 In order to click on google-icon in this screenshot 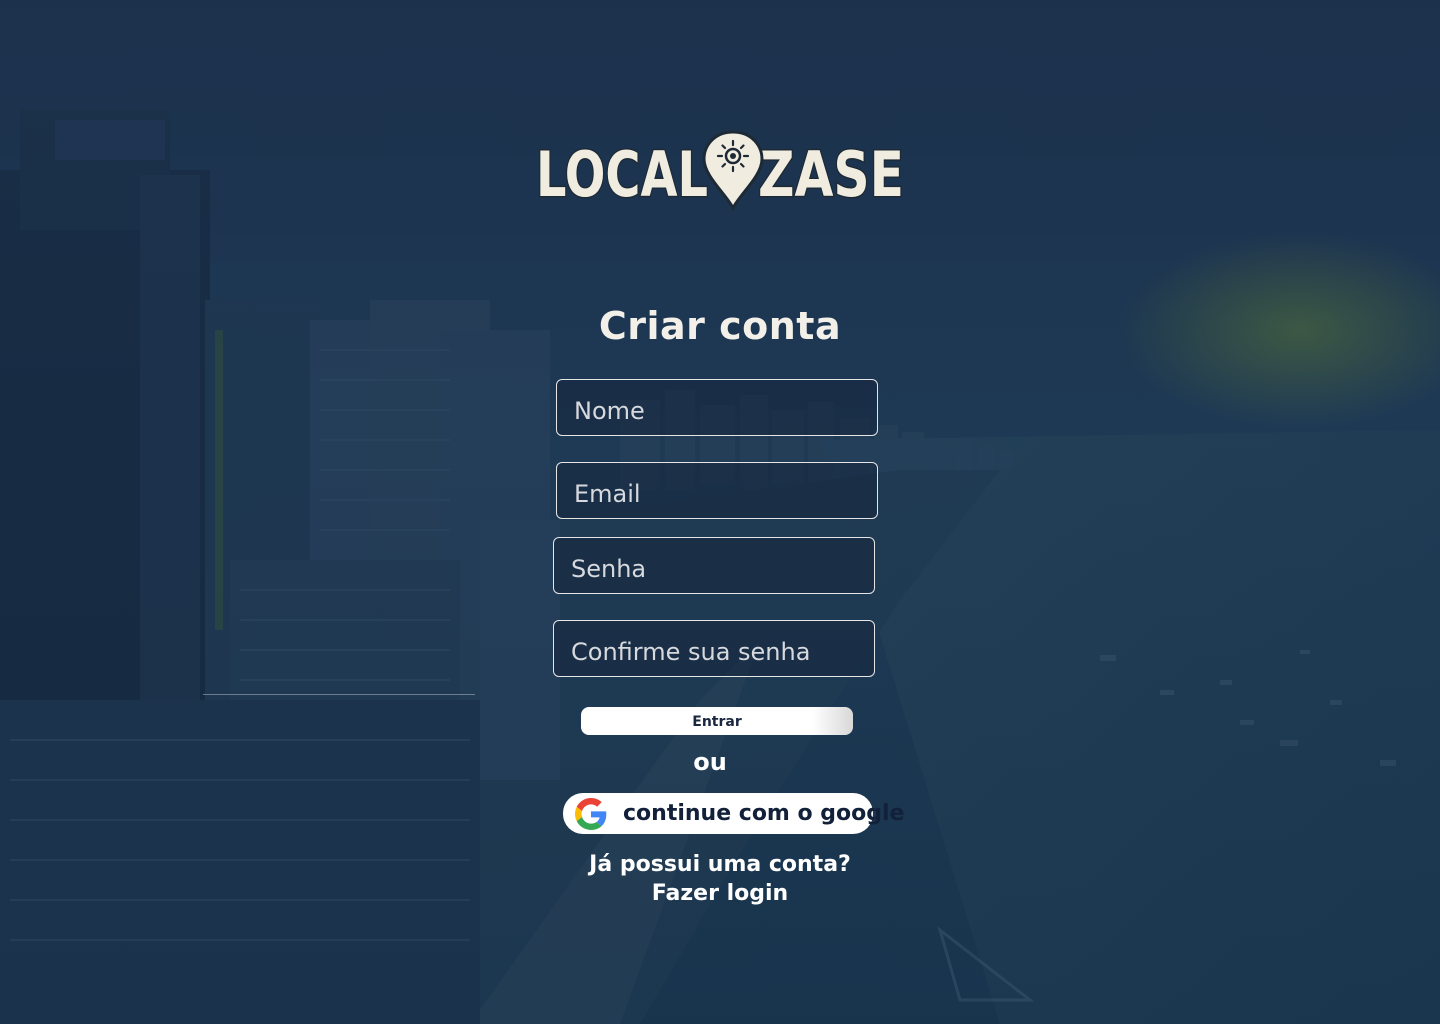, I will do `click(591, 813)`.